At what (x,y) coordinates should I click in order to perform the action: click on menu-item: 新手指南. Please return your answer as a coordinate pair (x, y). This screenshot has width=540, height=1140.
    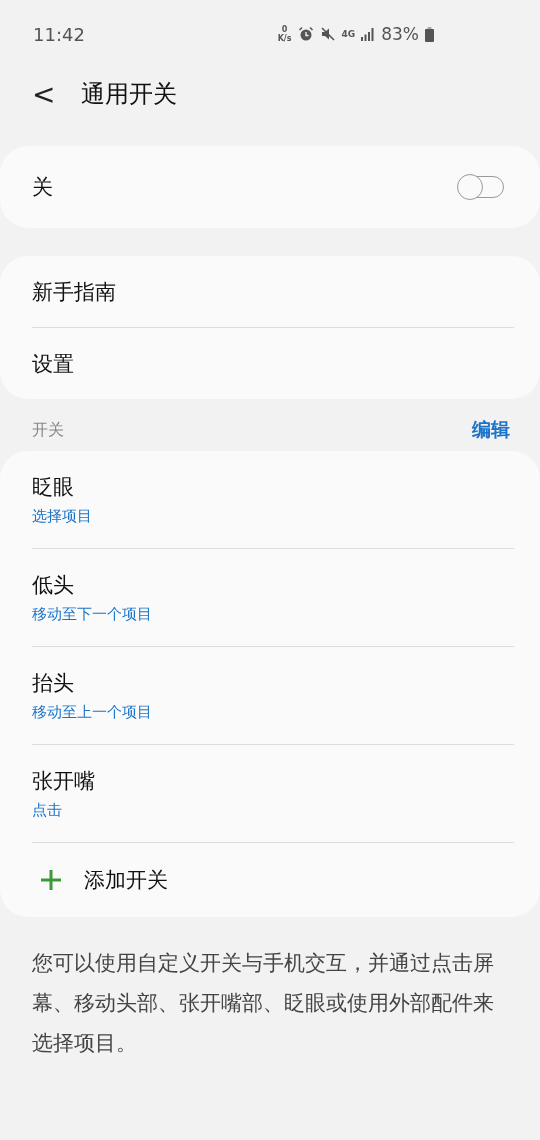
    Looking at the image, I should click on (273, 291).